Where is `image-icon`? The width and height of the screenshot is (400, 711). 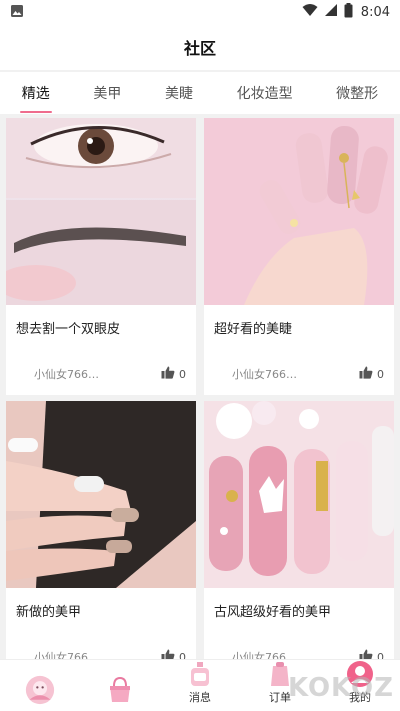
image-icon is located at coordinates (17, 12).